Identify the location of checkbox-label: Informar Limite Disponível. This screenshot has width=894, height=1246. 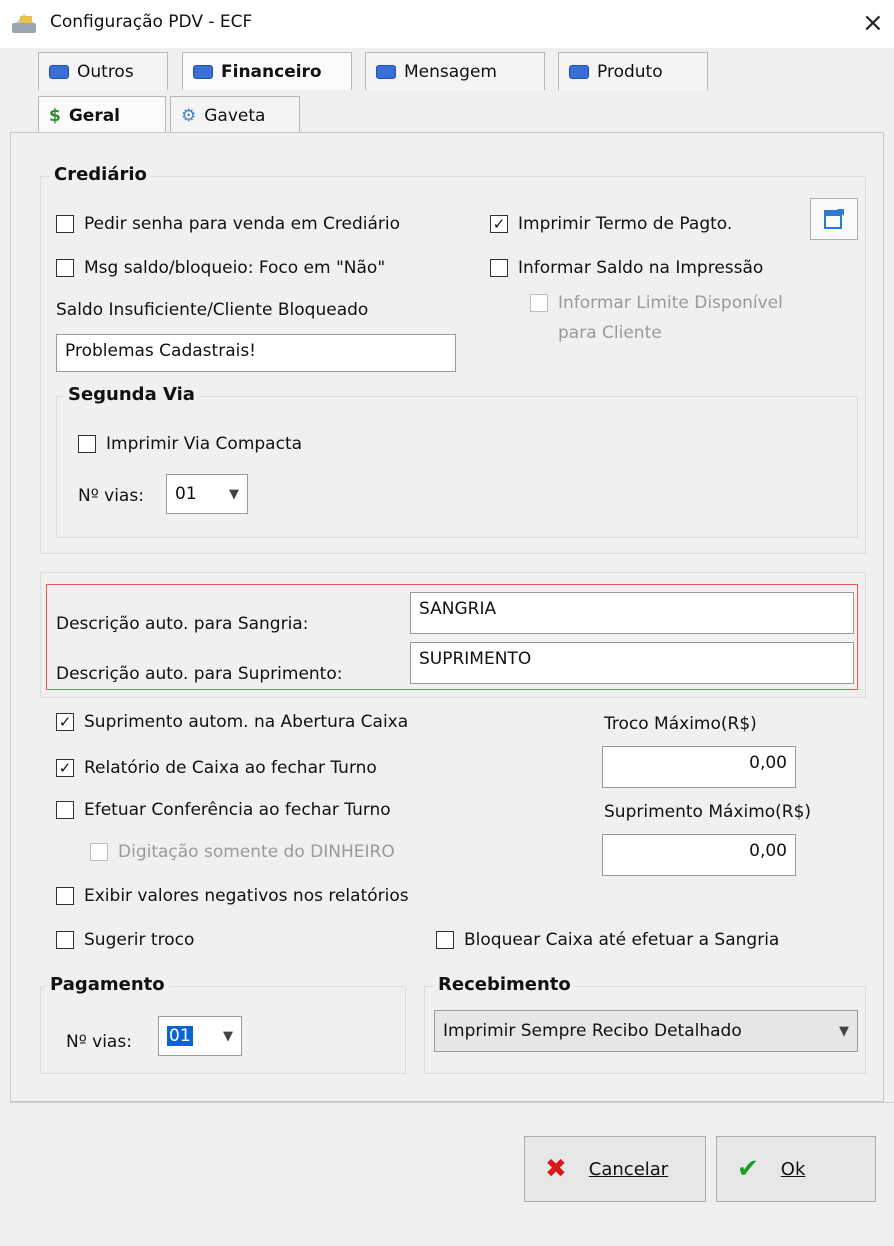
(670, 303).